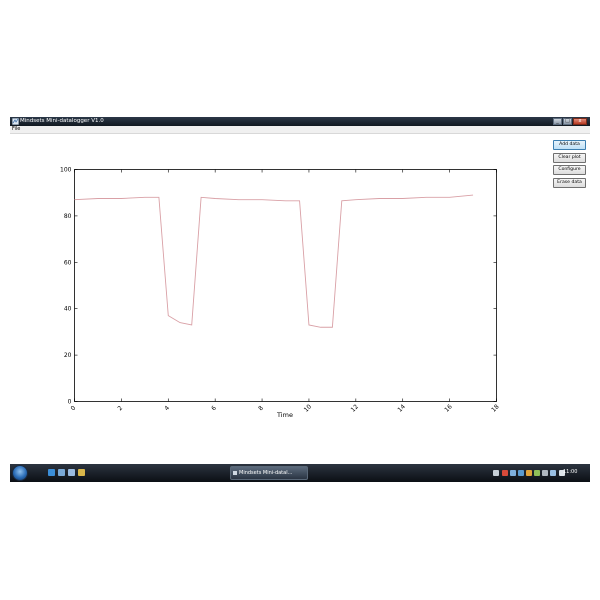 The width and height of the screenshot is (600, 600). What do you see at coordinates (71, 472) in the screenshot?
I see `switch-windows-icon` at bounding box center [71, 472].